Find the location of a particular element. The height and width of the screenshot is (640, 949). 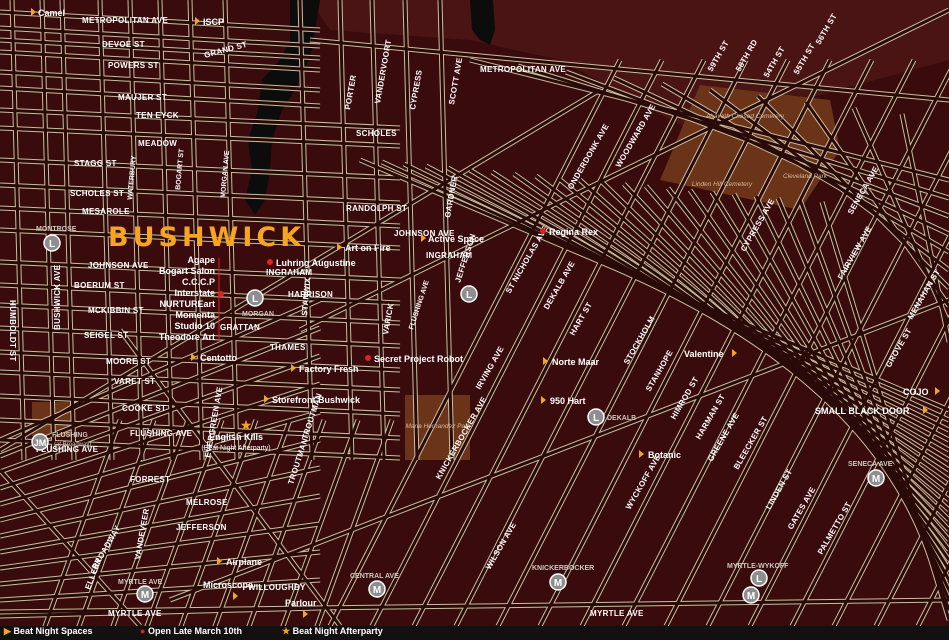

venue-label: Bogart Salon is located at coordinates (187, 271).